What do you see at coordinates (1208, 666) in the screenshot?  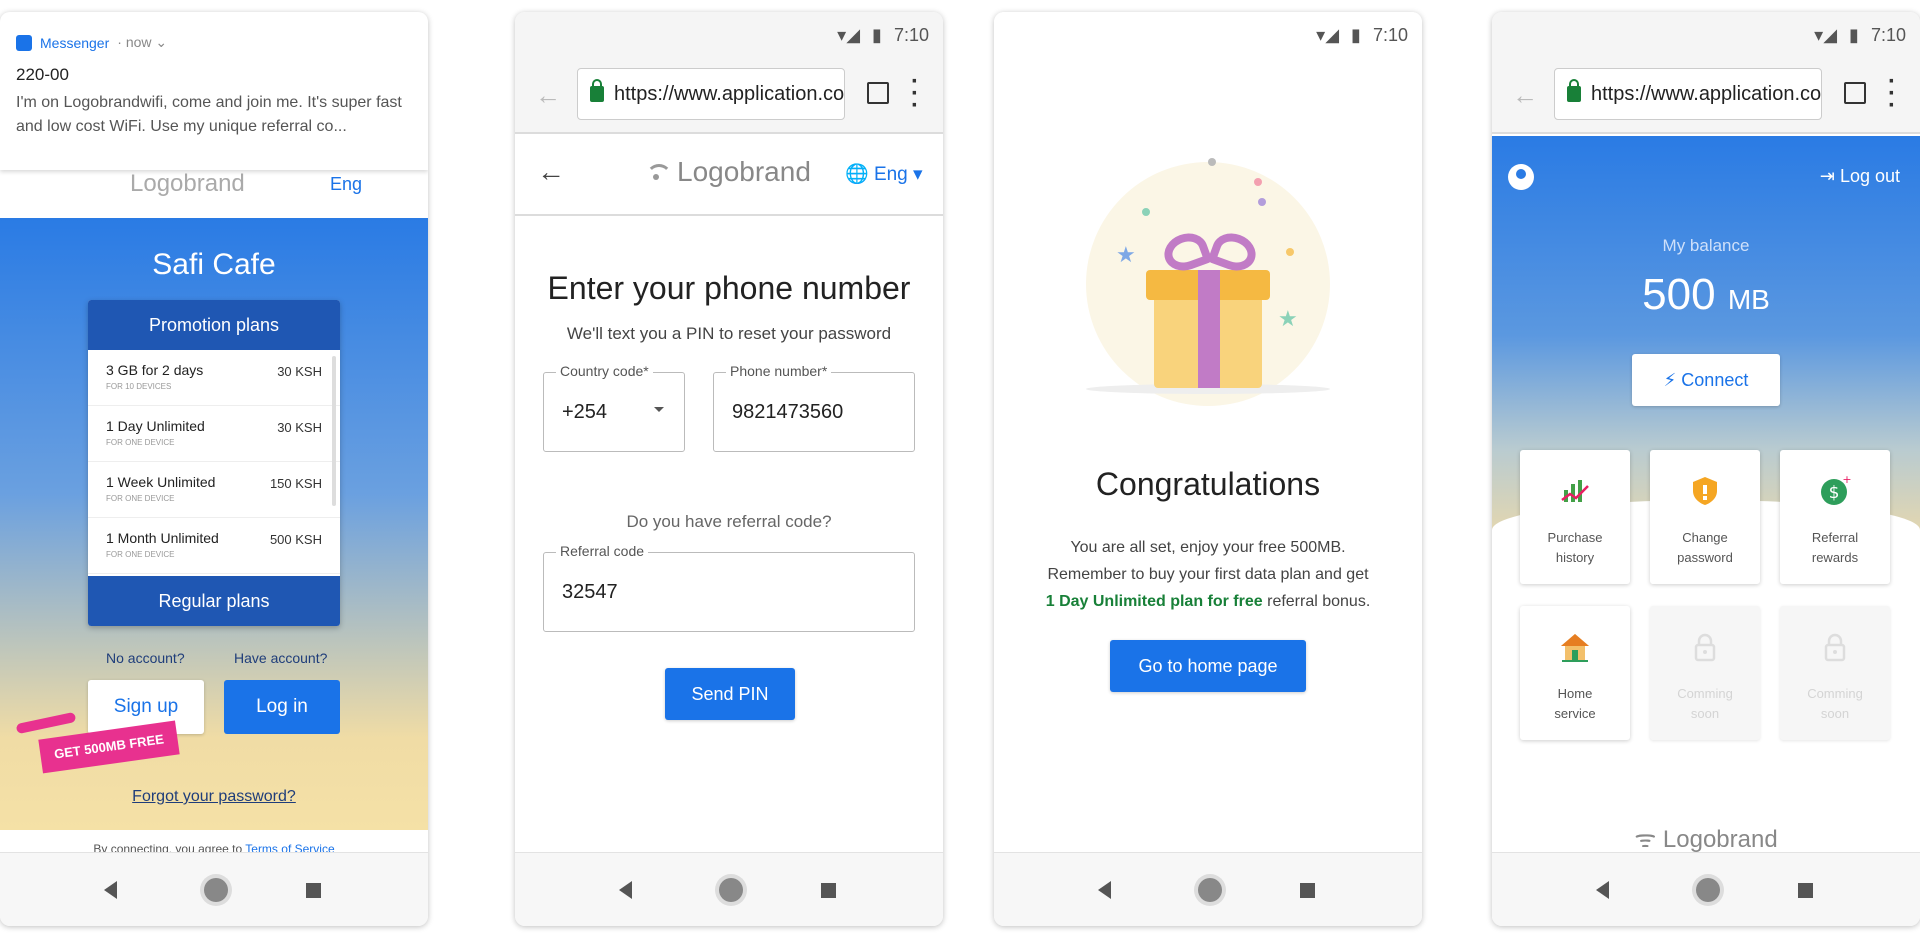 I see `go-home-button: Go to home page` at bounding box center [1208, 666].